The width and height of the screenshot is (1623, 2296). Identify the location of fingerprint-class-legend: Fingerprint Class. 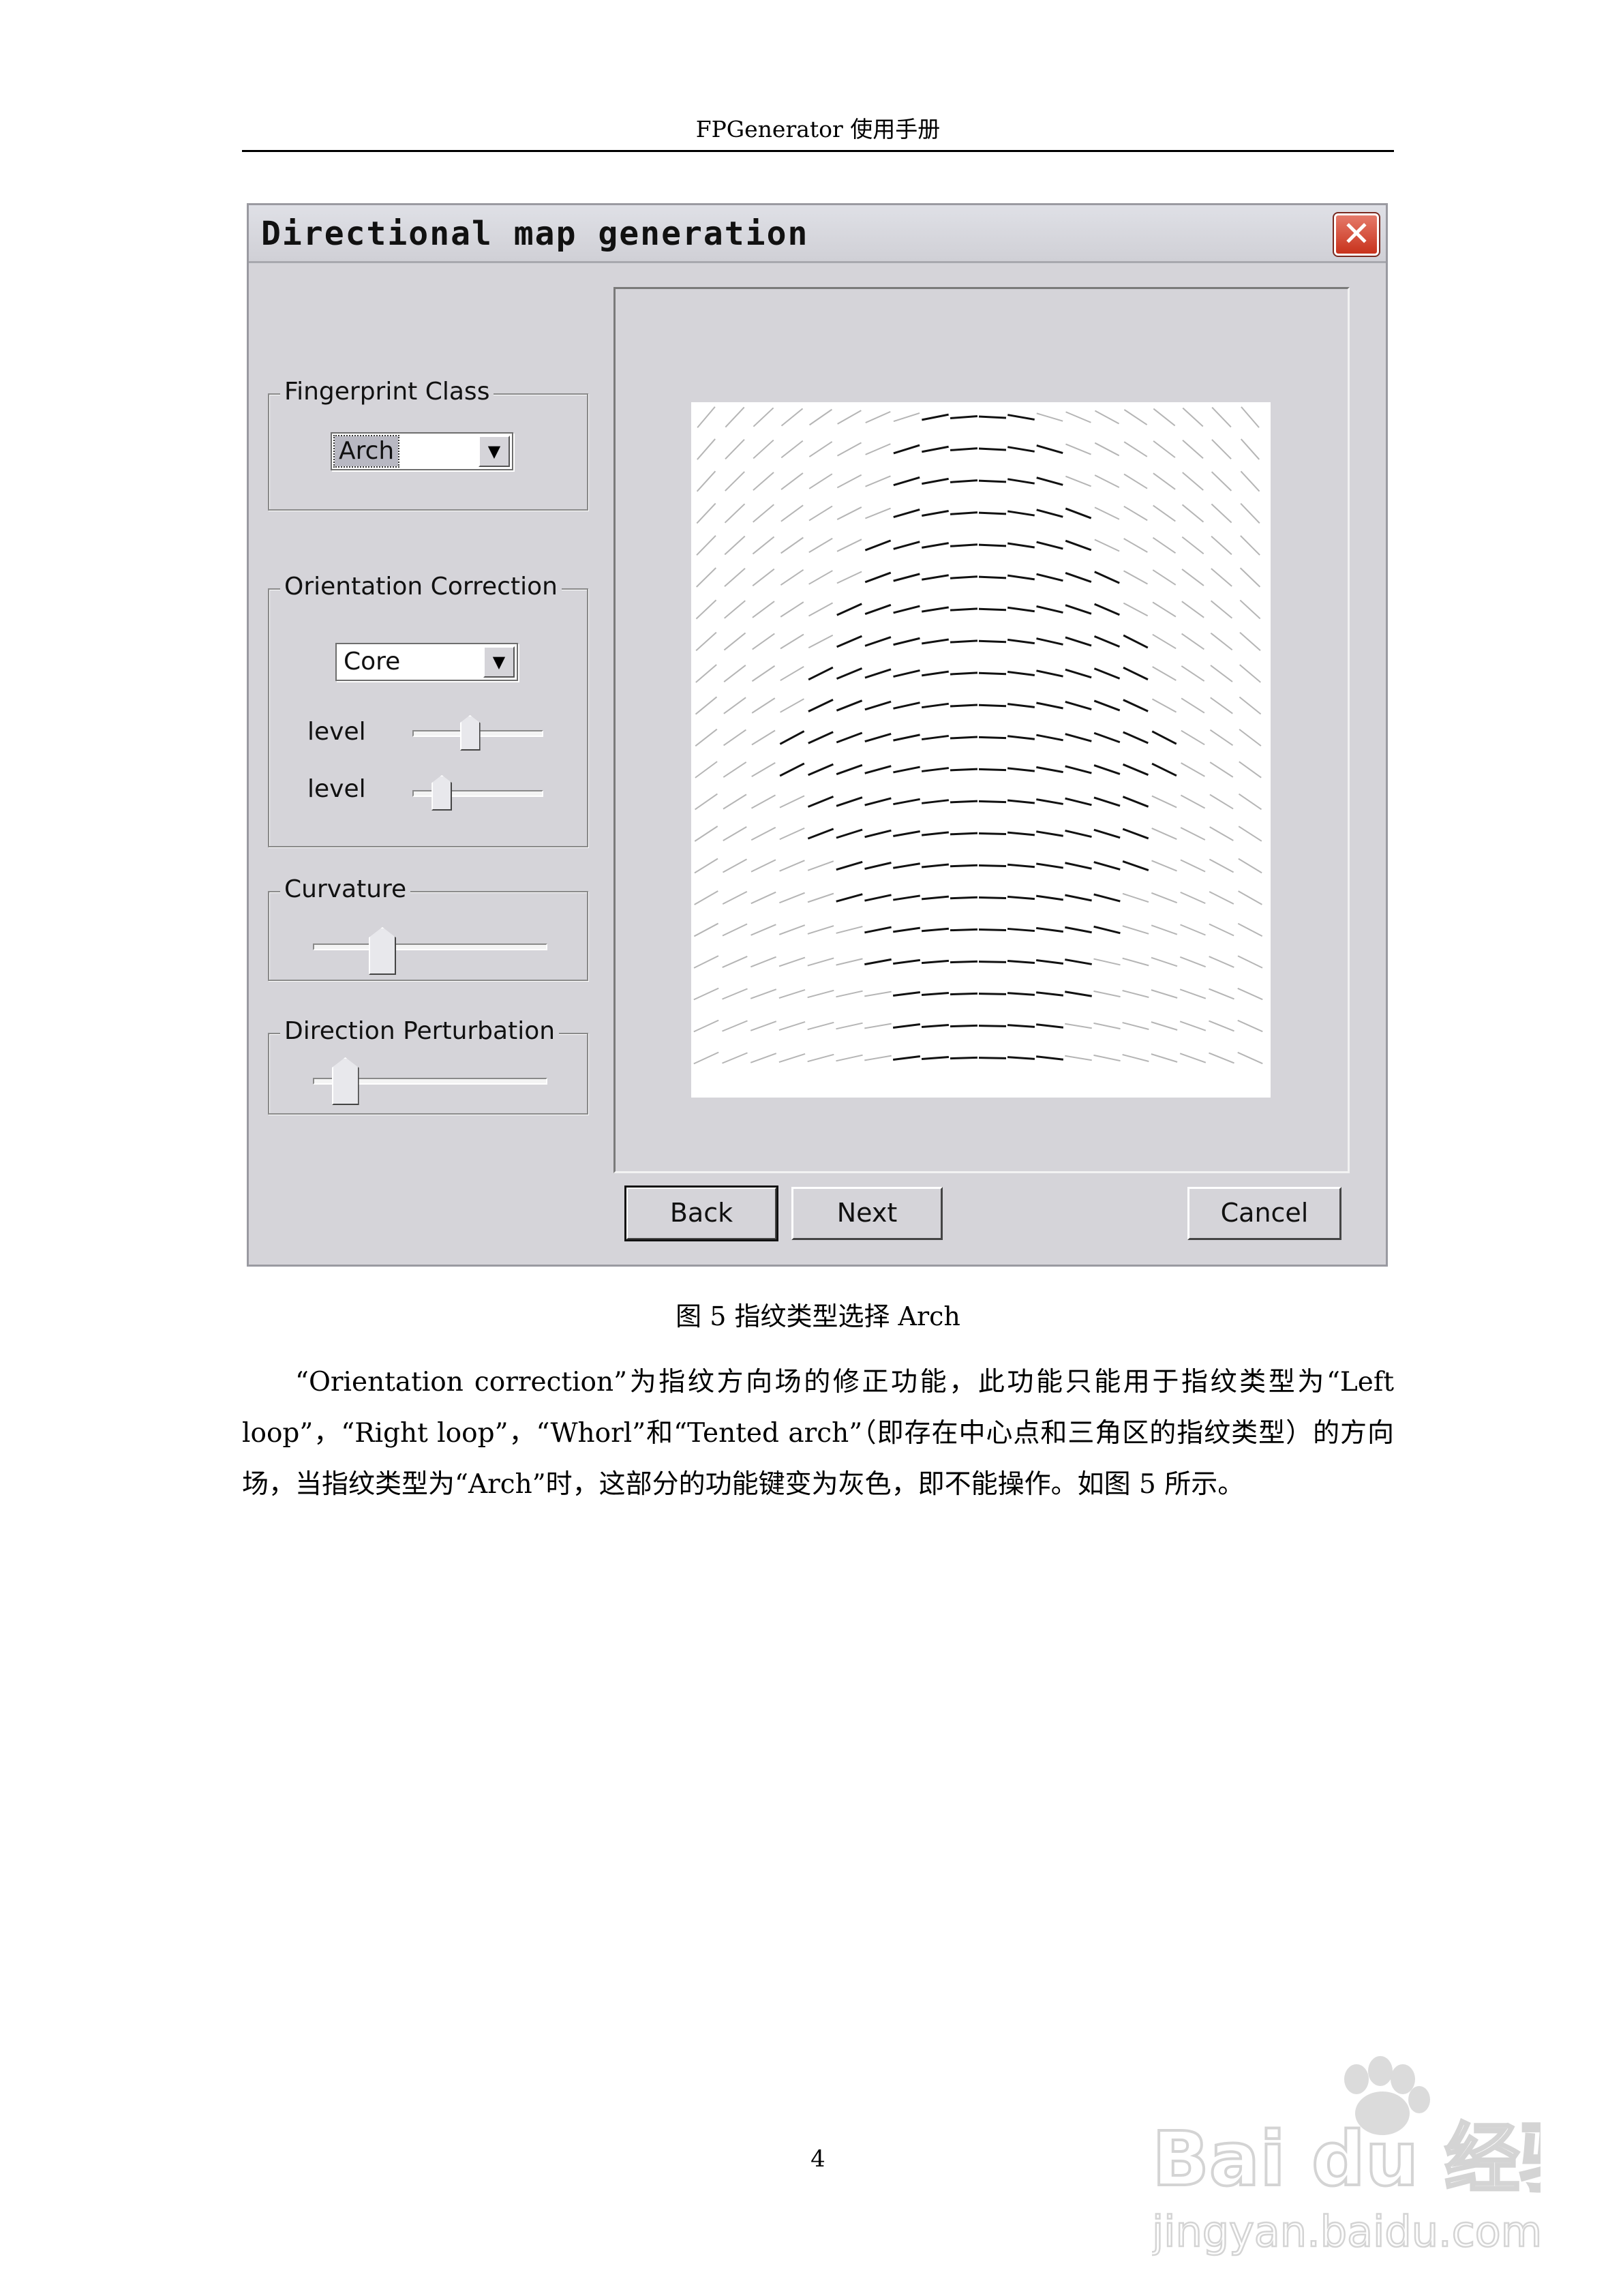
(387, 392).